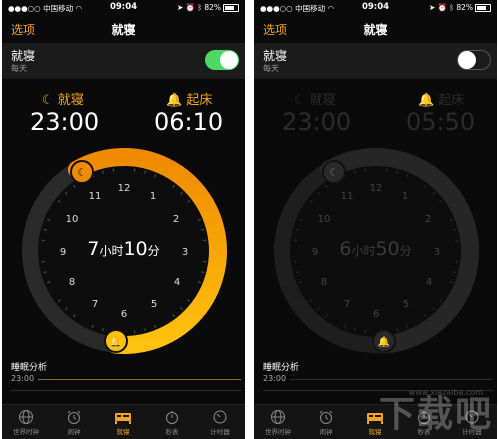 This screenshot has width=499, height=439. What do you see at coordinates (435, 414) in the screenshot?
I see `watermark-logo: 下载吧` at bounding box center [435, 414].